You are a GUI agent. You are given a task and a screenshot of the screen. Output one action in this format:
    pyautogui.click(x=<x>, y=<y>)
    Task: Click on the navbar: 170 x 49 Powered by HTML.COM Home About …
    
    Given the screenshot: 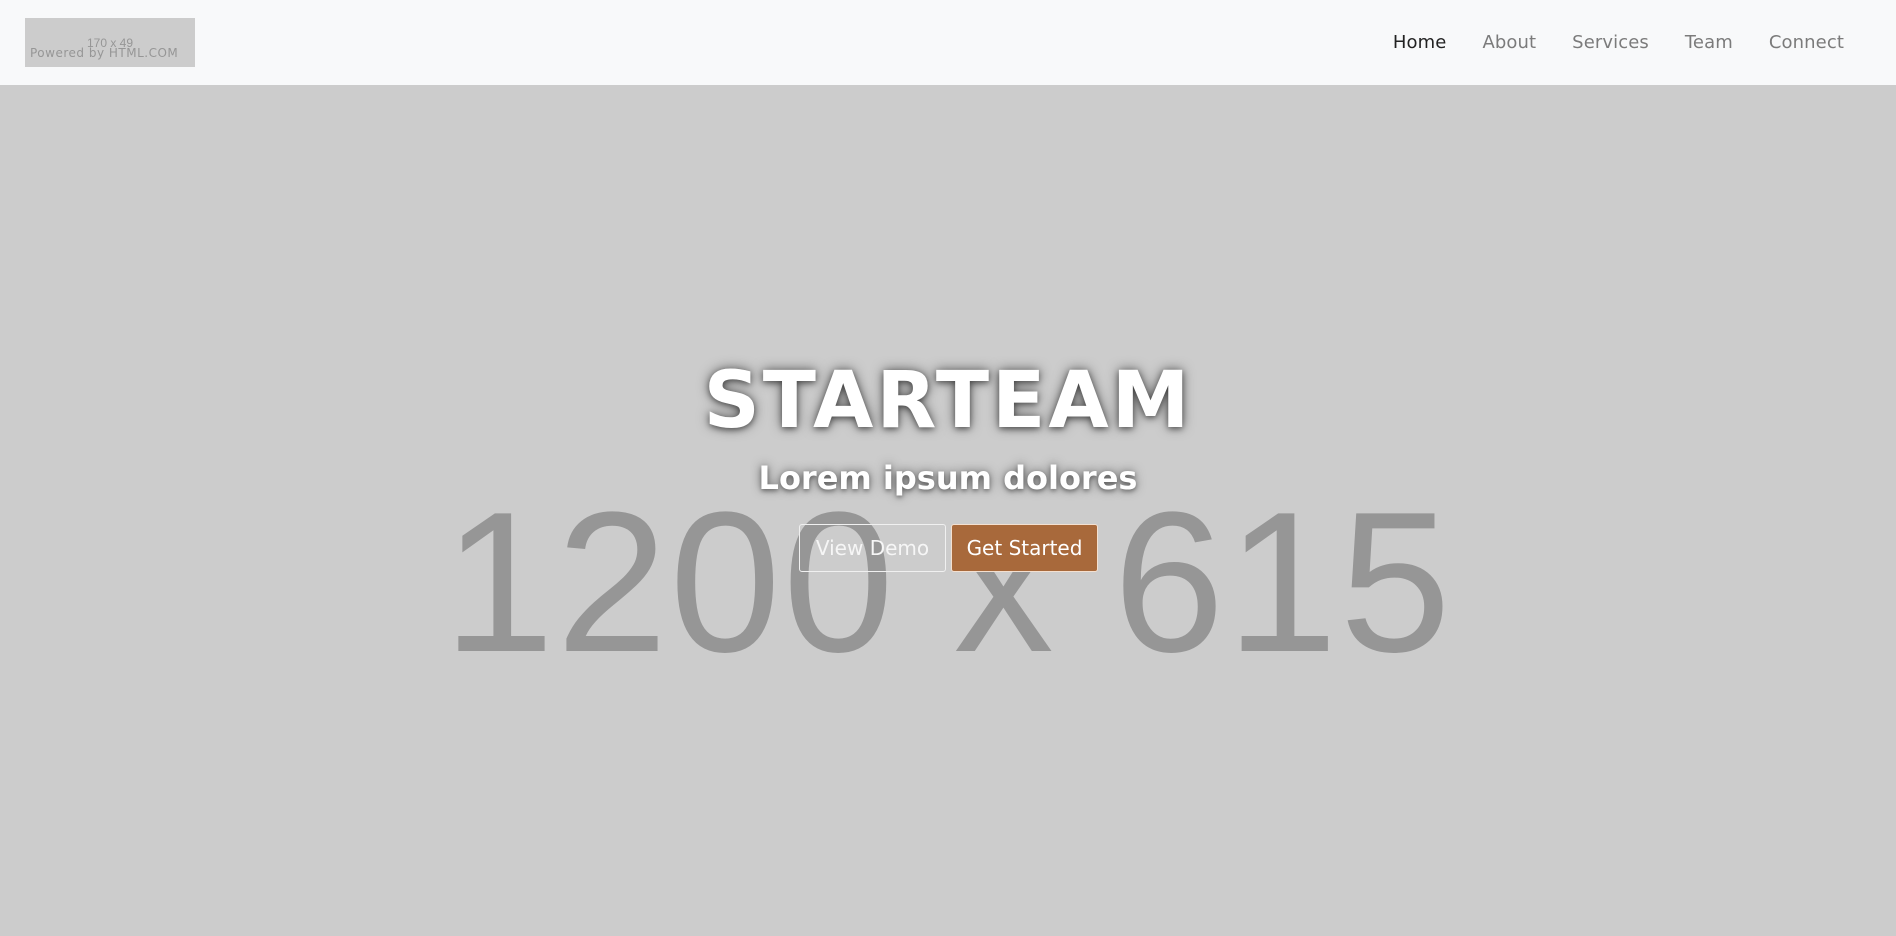 What is the action you would take?
    pyautogui.click(x=948, y=42)
    